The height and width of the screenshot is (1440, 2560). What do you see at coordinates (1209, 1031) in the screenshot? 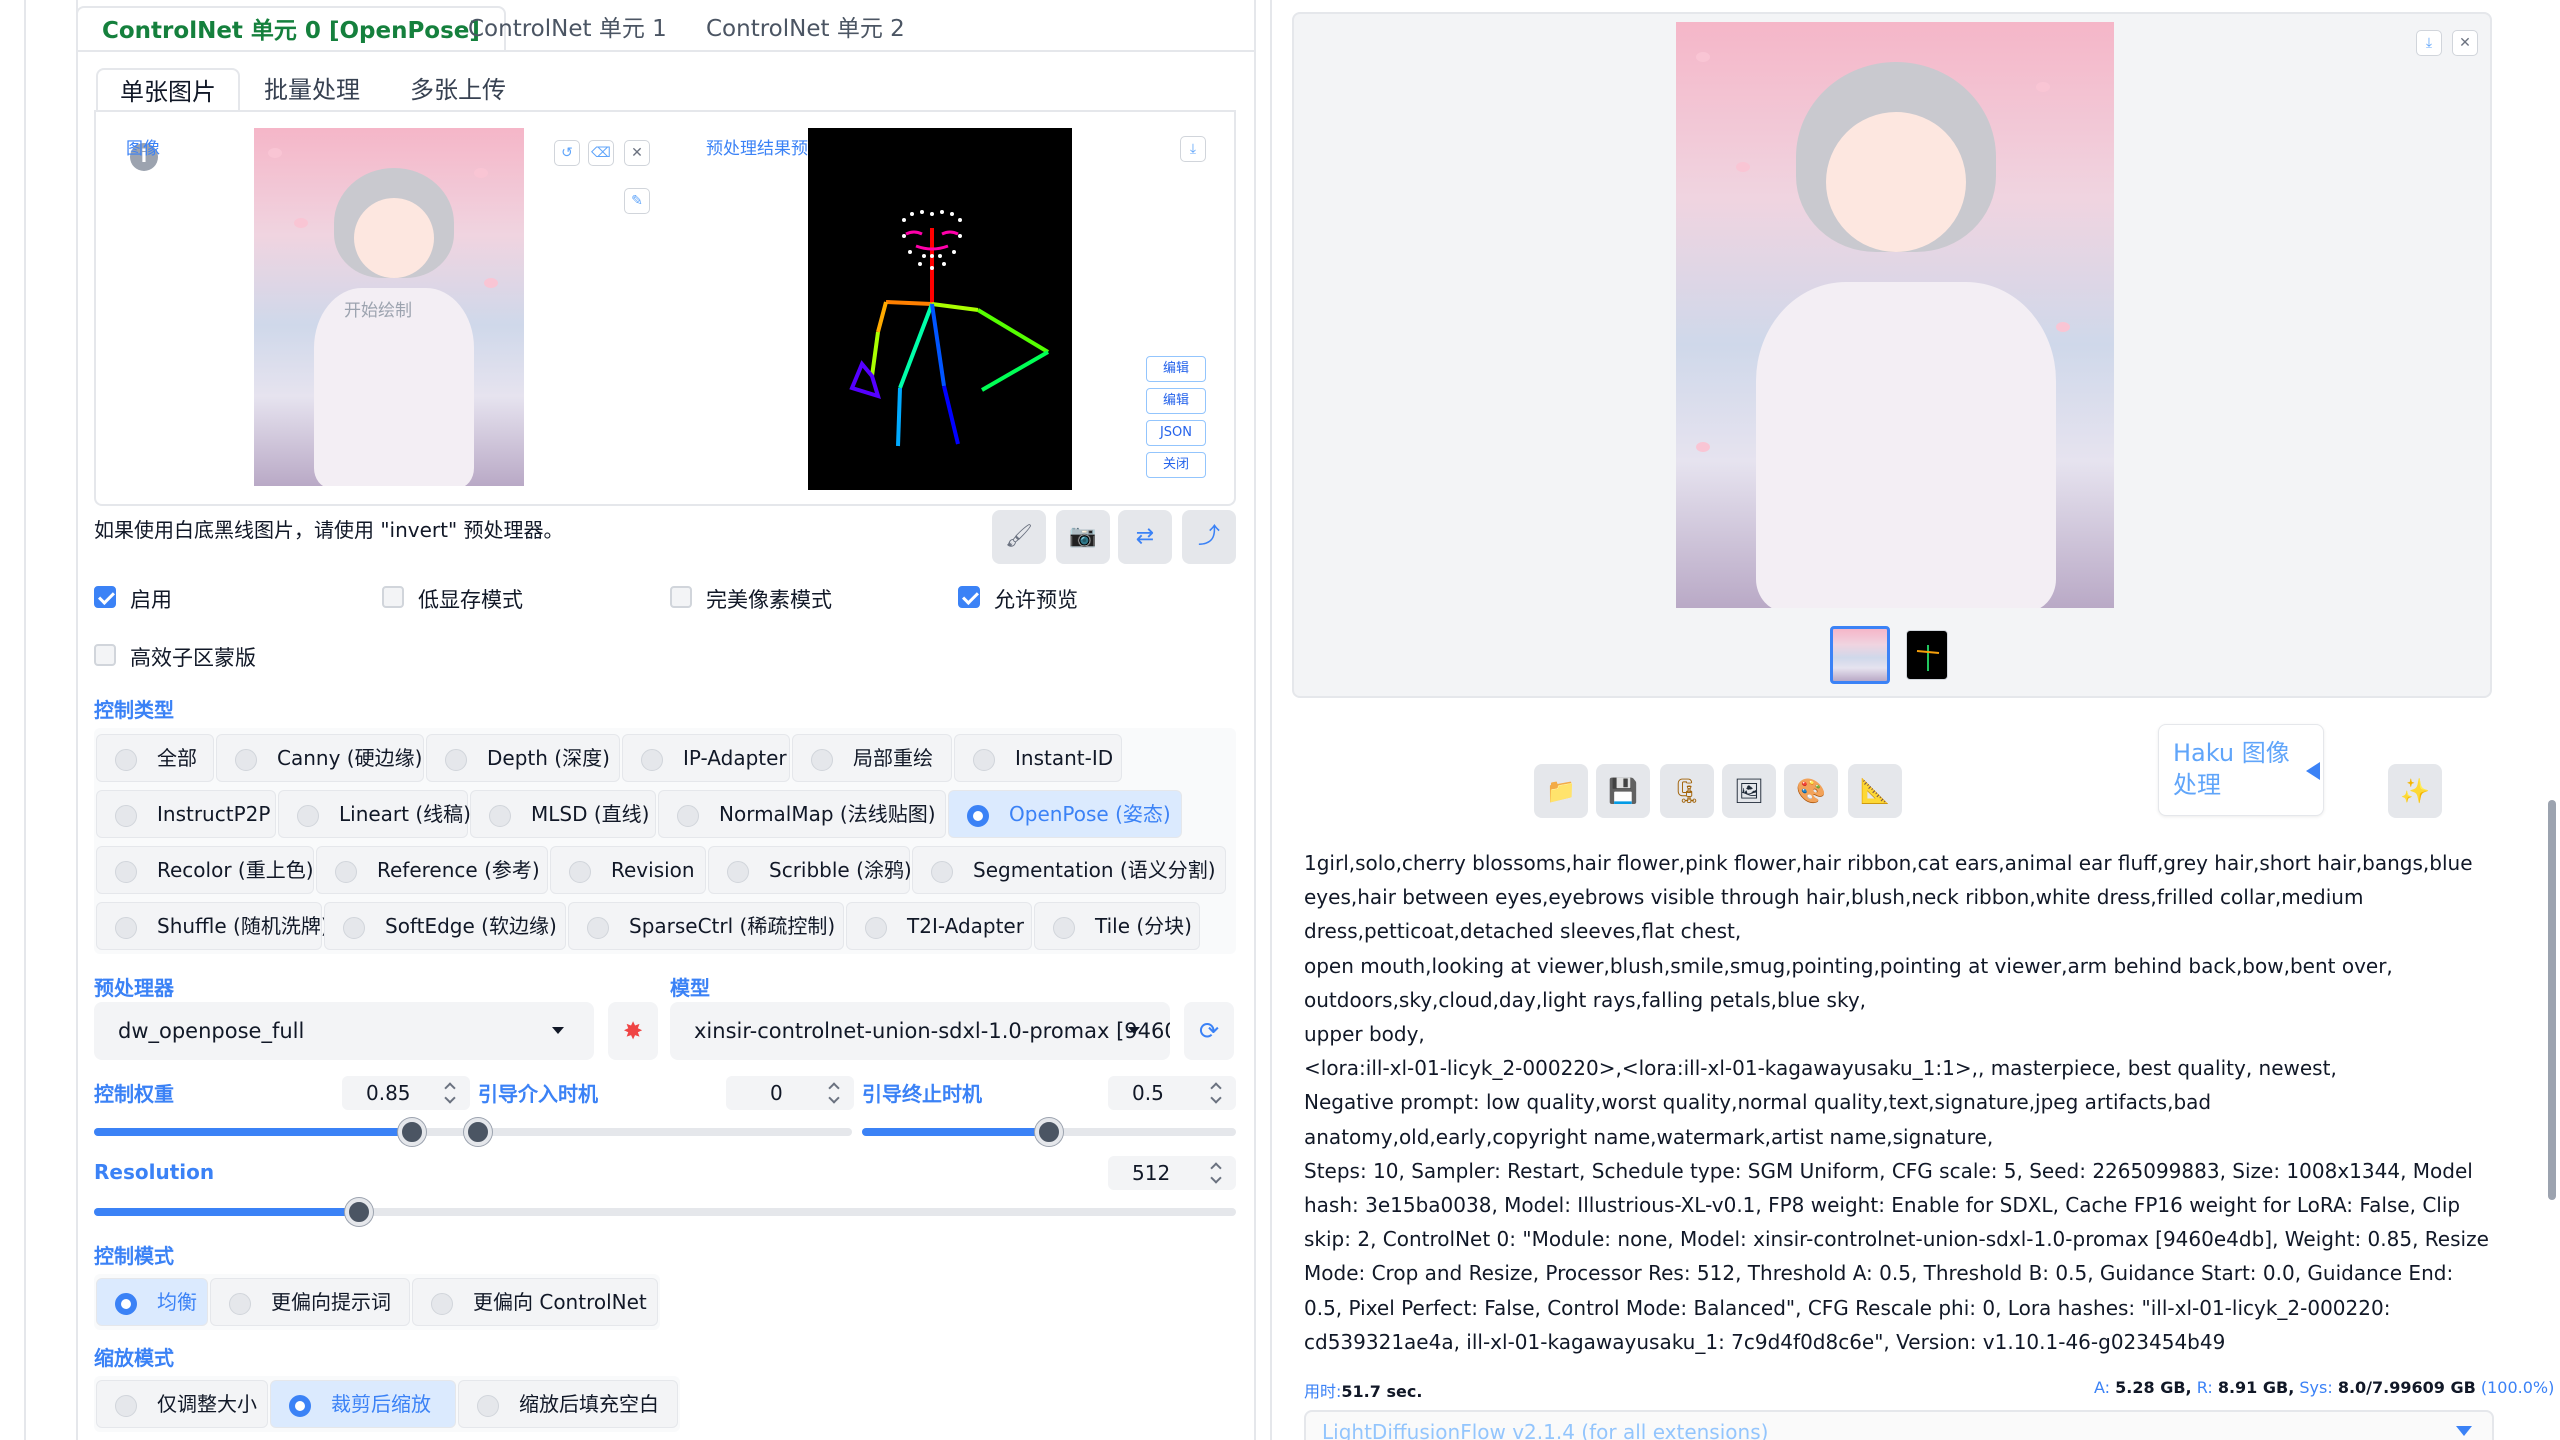
I see `refresh-icon: ⟳` at bounding box center [1209, 1031].